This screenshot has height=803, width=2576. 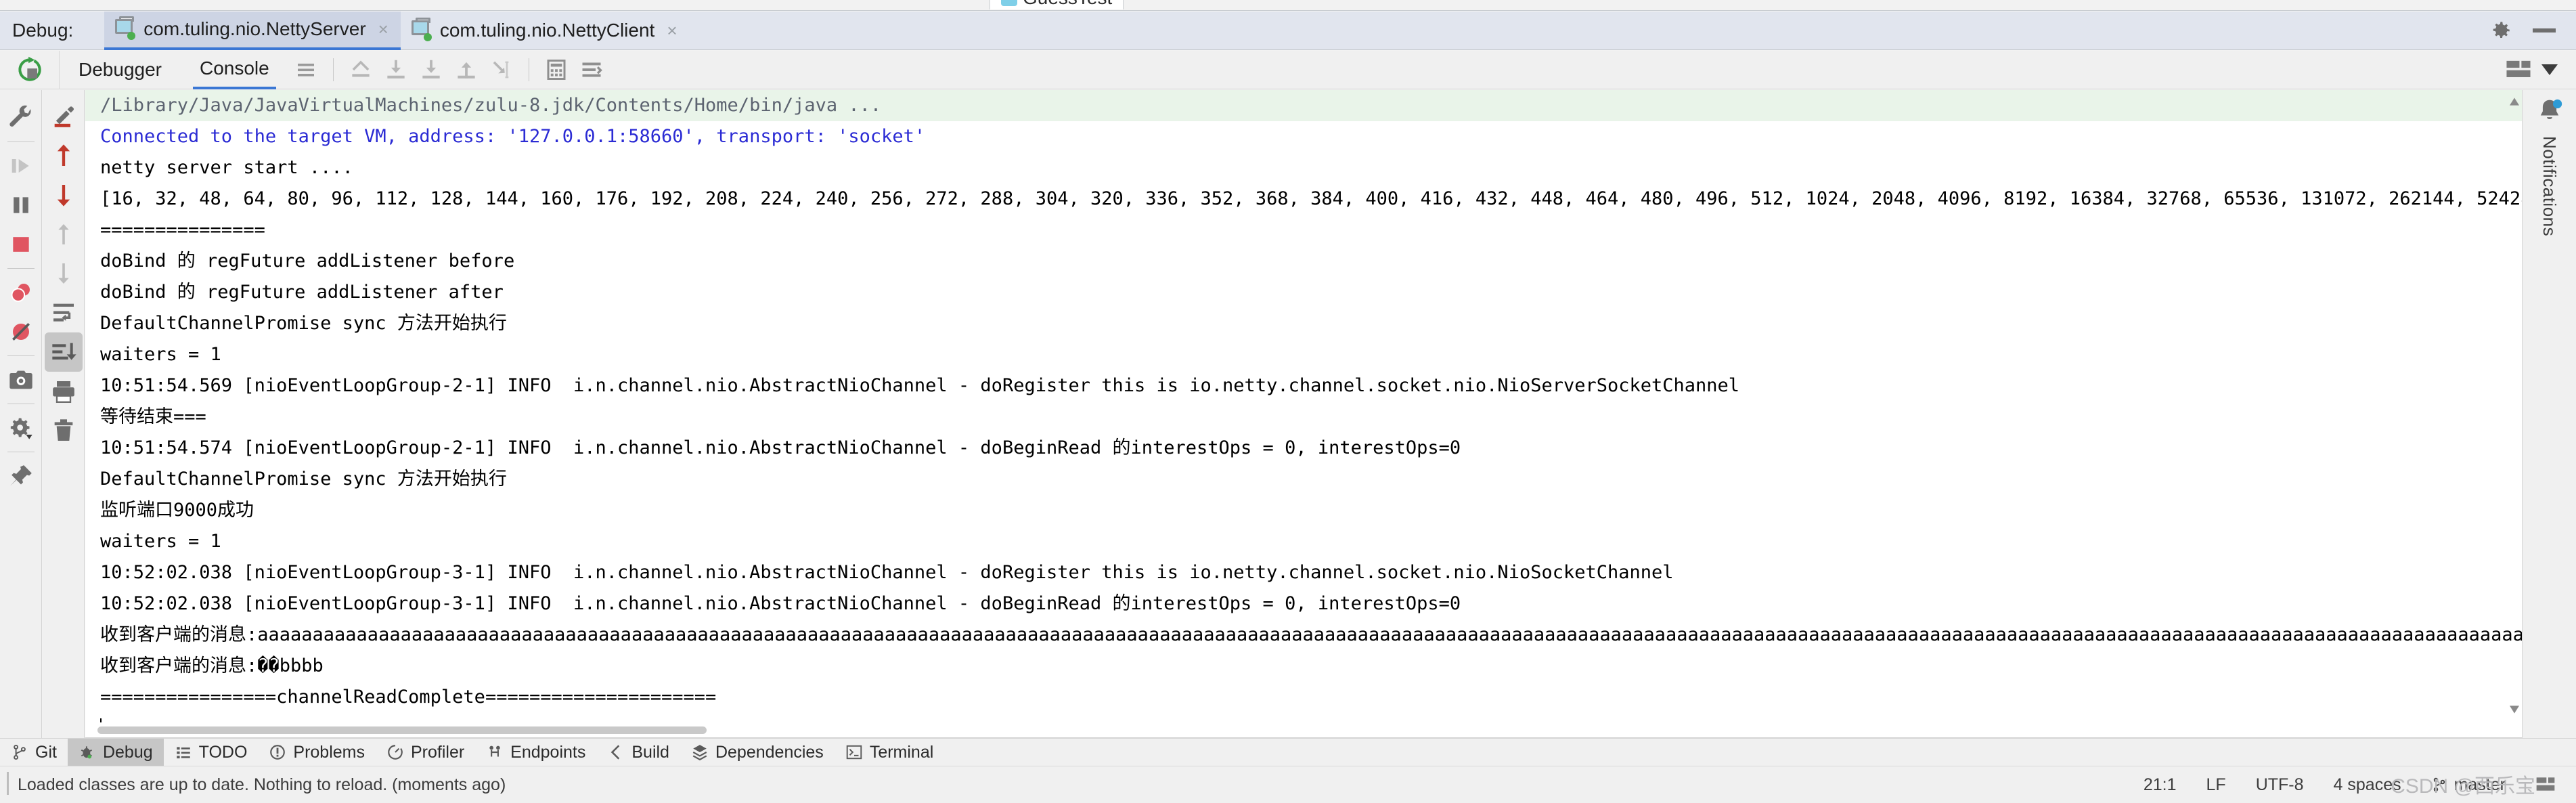 I want to click on tab-console: Console, so click(x=234, y=70).